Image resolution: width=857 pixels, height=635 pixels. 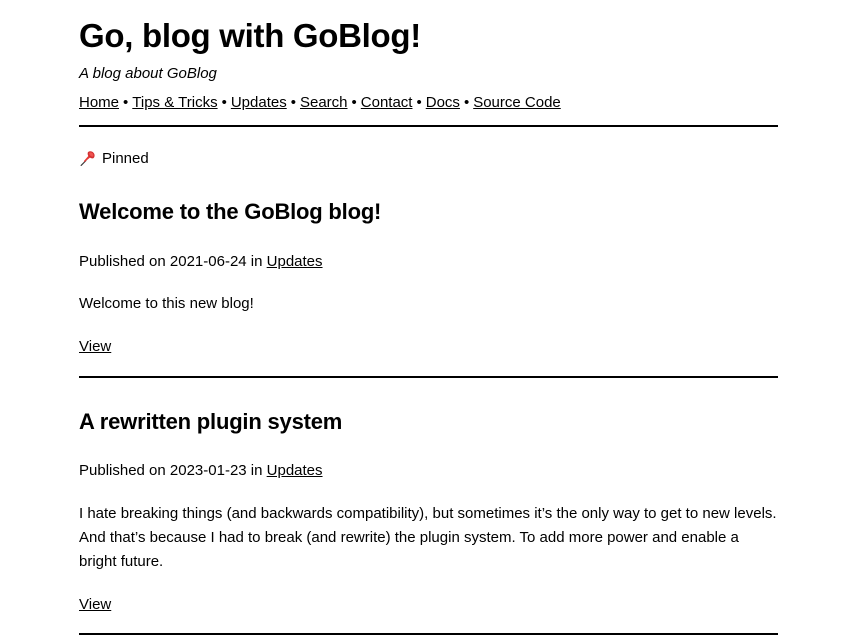 I want to click on nav-link-docs: Docs, so click(x=443, y=102).